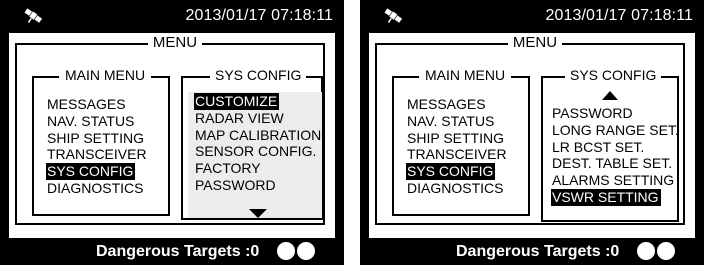  What do you see at coordinates (616, 147) in the screenshot?
I see `sys-config-item-lr-bcst-set: LR BCST SET.` at bounding box center [616, 147].